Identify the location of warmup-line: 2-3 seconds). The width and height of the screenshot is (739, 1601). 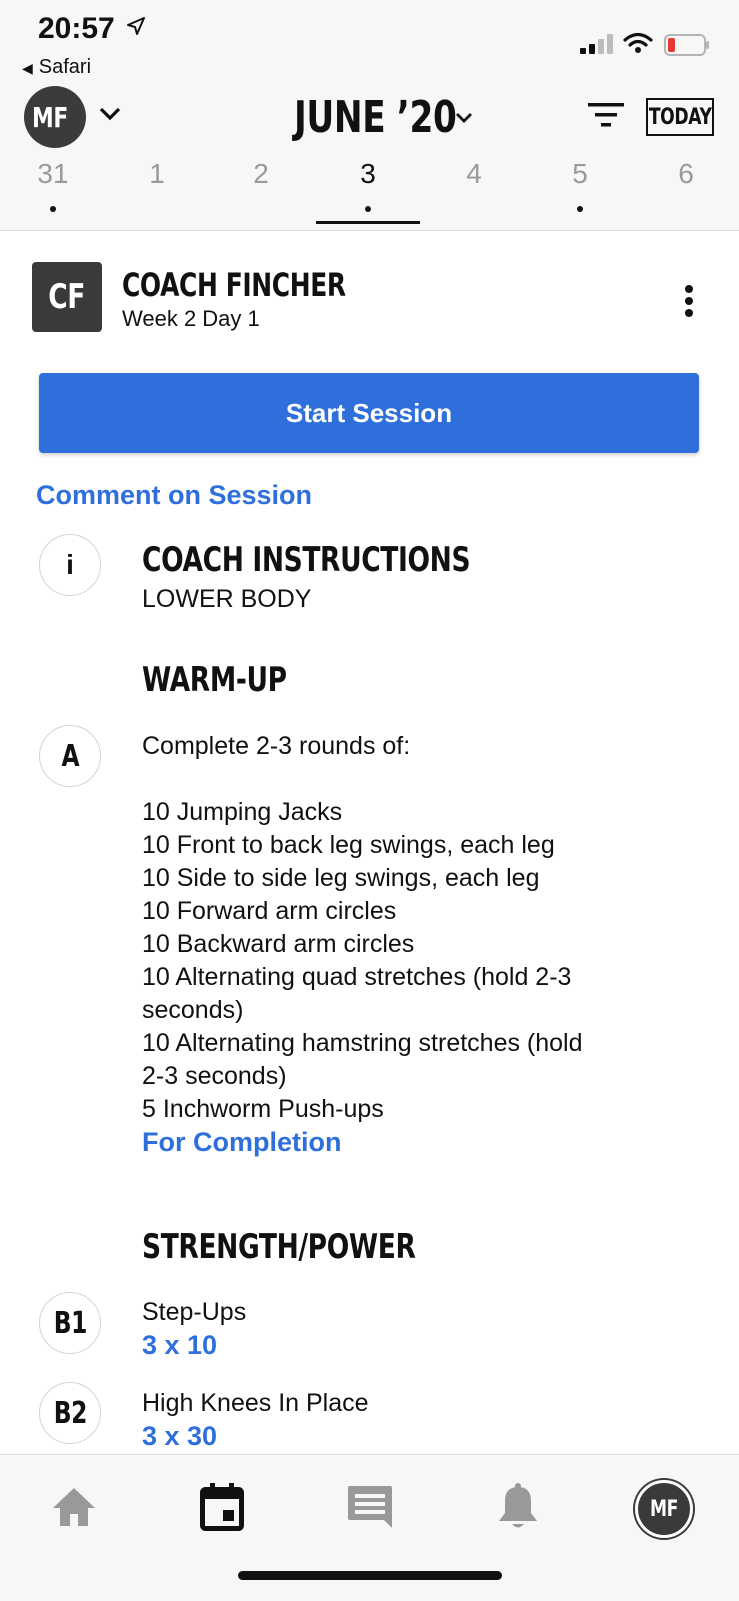
(214, 1076).